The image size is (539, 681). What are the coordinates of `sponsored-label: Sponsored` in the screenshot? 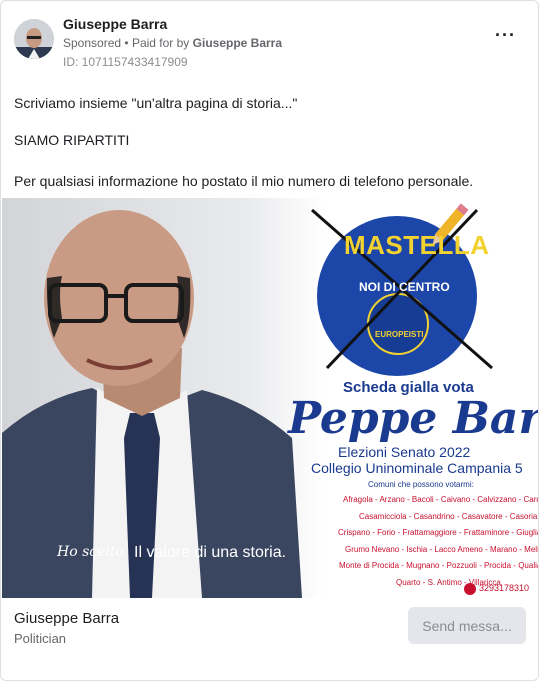 It's located at (92, 43).